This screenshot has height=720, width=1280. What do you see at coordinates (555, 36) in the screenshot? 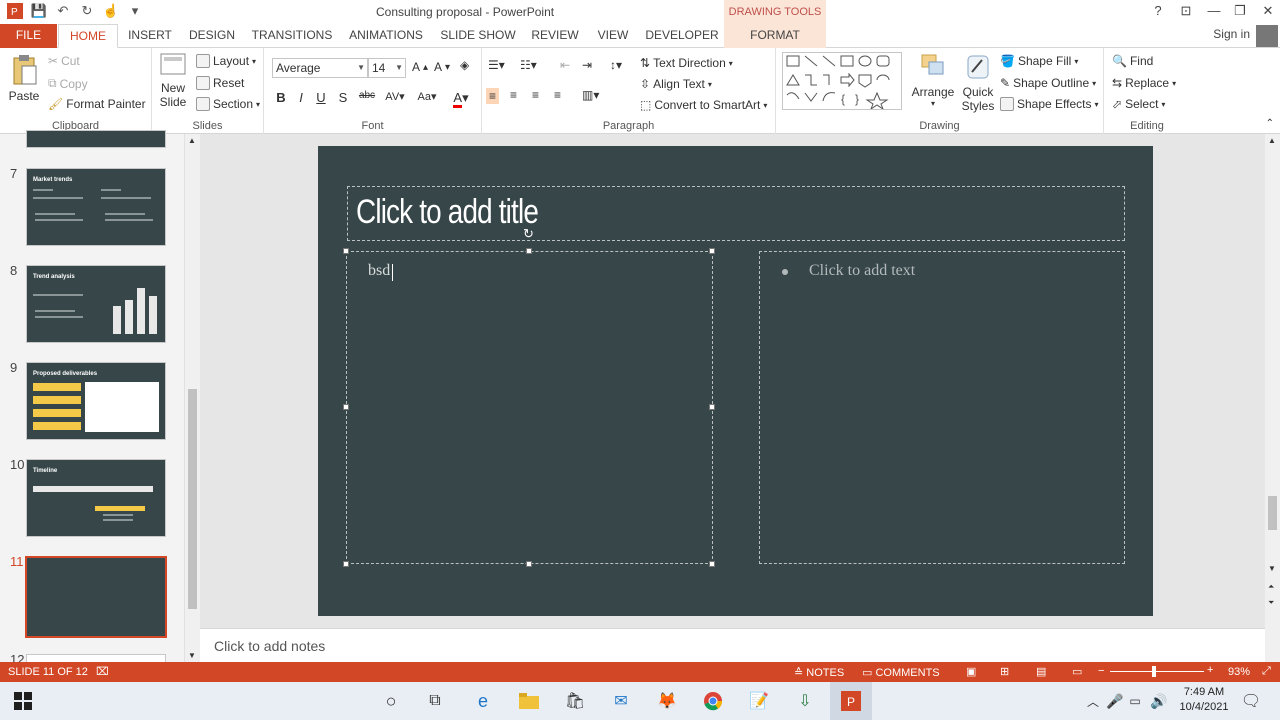
I see `tab-review: REVIEW` at bounding box center [555, 36].